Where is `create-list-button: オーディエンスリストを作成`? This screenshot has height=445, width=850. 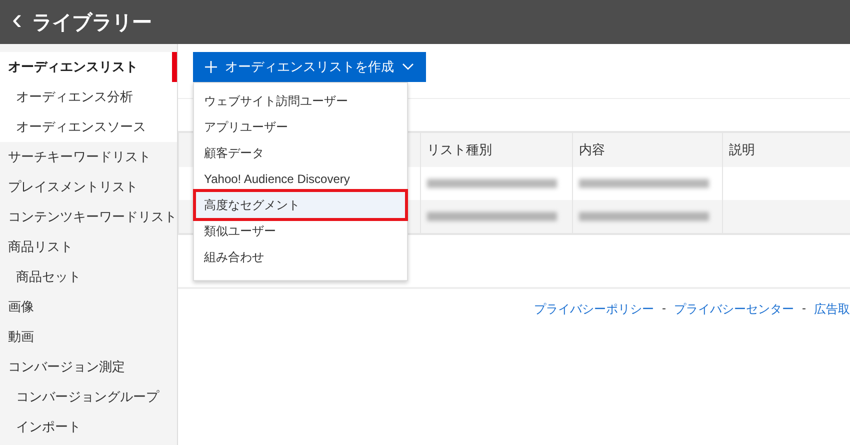 create-list-button: オーディエンスリストを作成 is located at coordinates (309, 67).